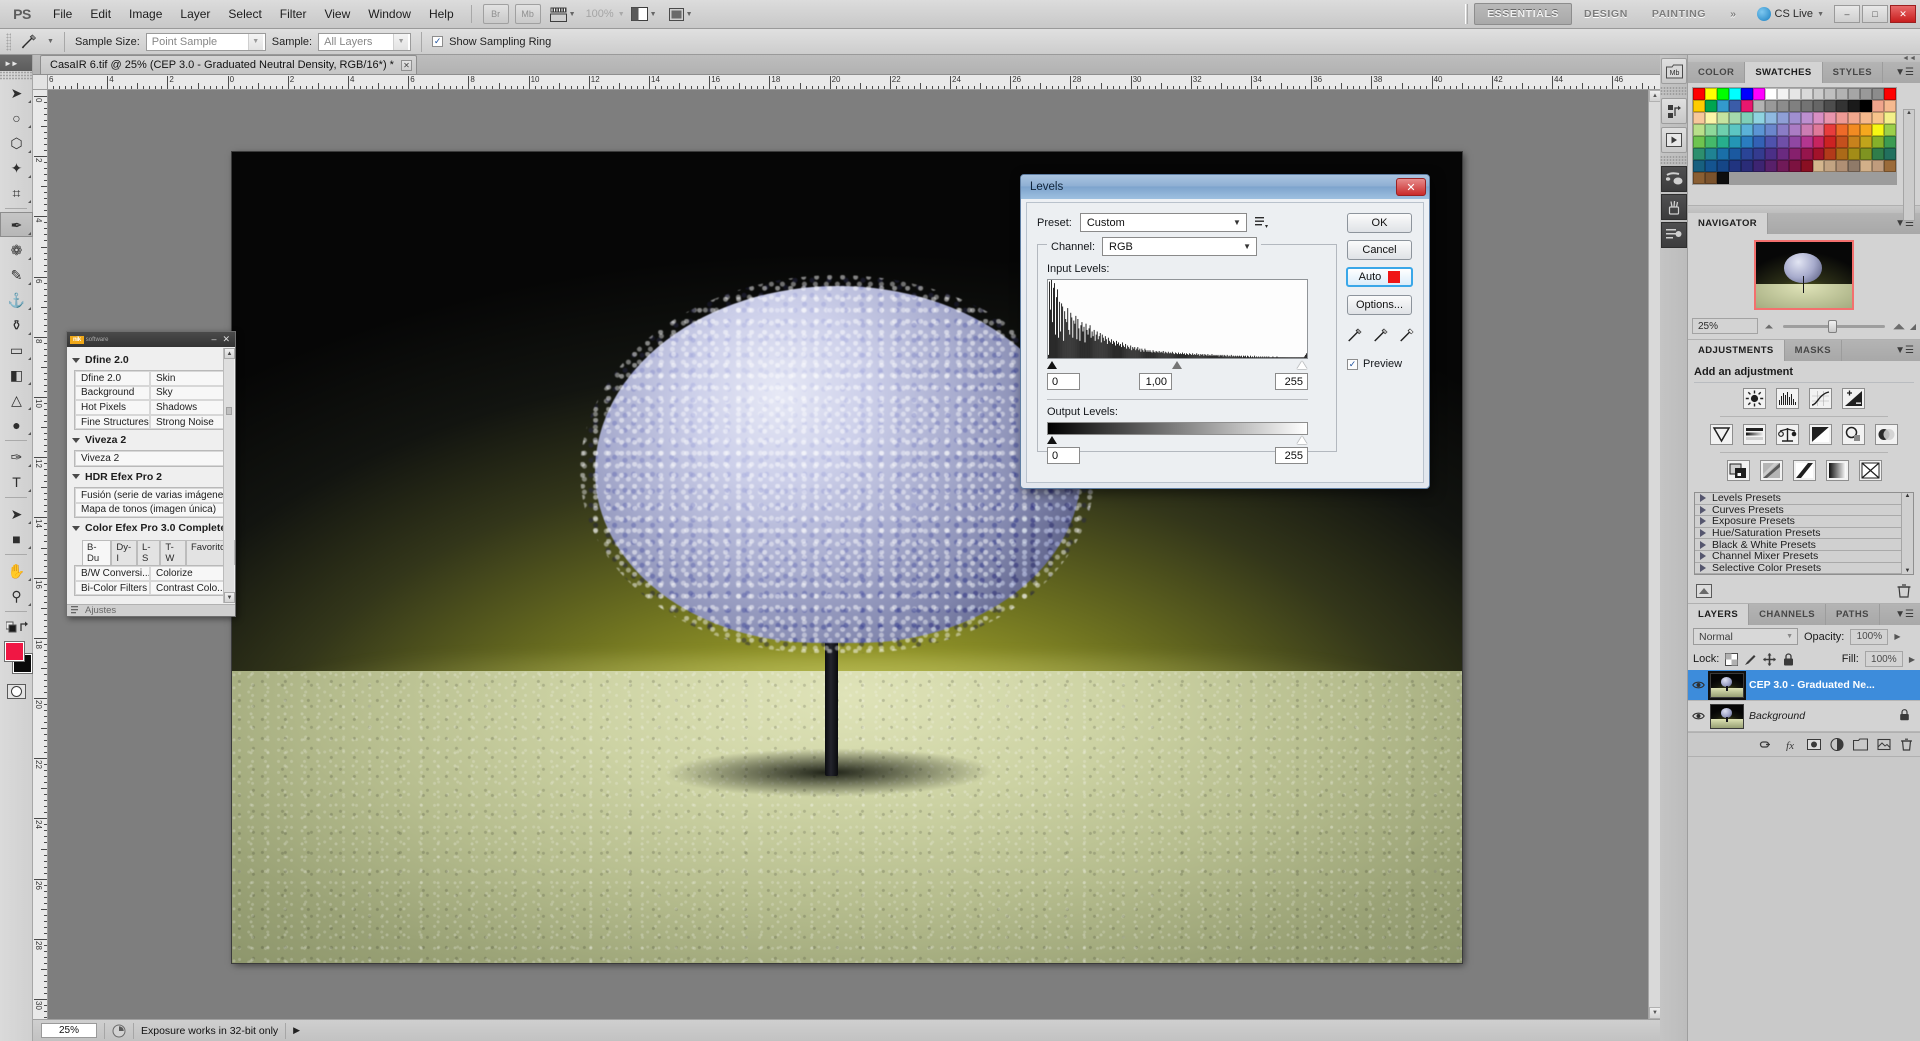 The image size is (1920, 1041). Describe the element at coordinates (16, 538) in the screenshot. I see `rectangle-tool: ■` at that location.